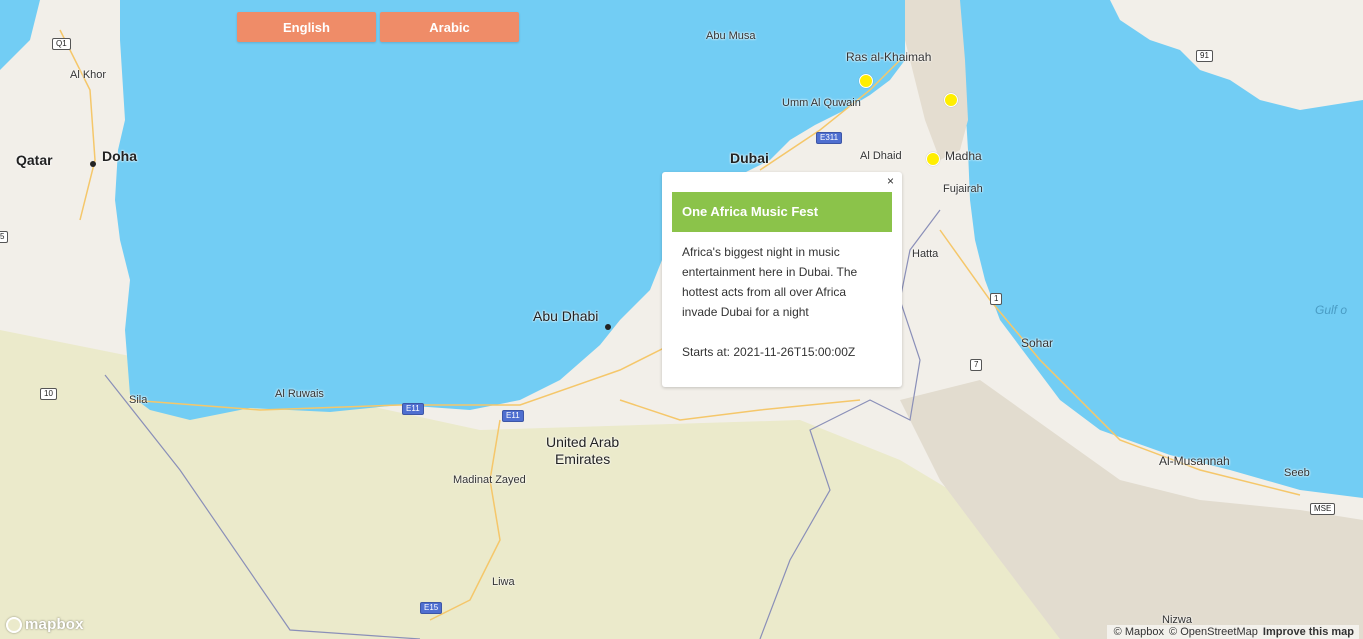  I want to click on label-ras-al-khaimah: Ras al-Khaimah, so click(889, 57).